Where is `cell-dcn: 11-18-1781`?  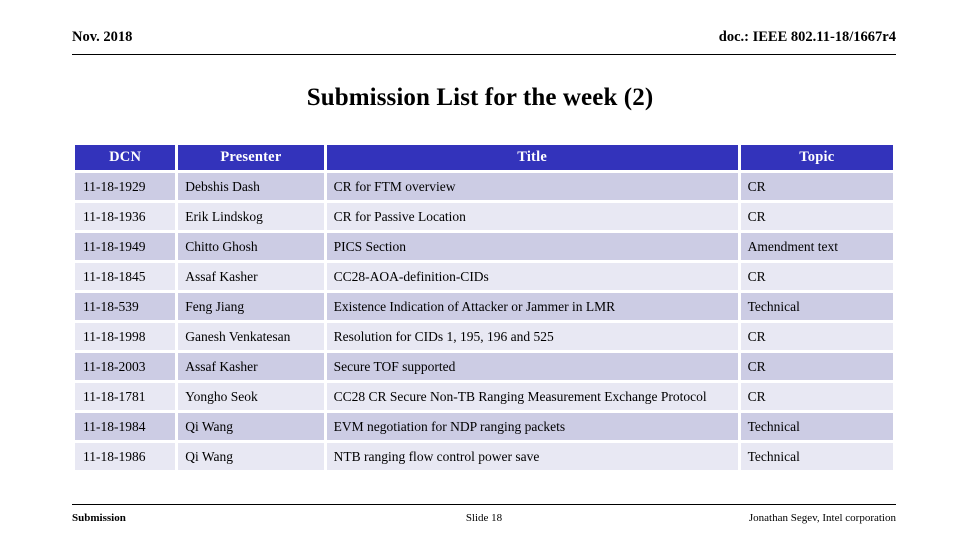 cell-dcn: 11-18-1781 is located at coordinates (125, 396).